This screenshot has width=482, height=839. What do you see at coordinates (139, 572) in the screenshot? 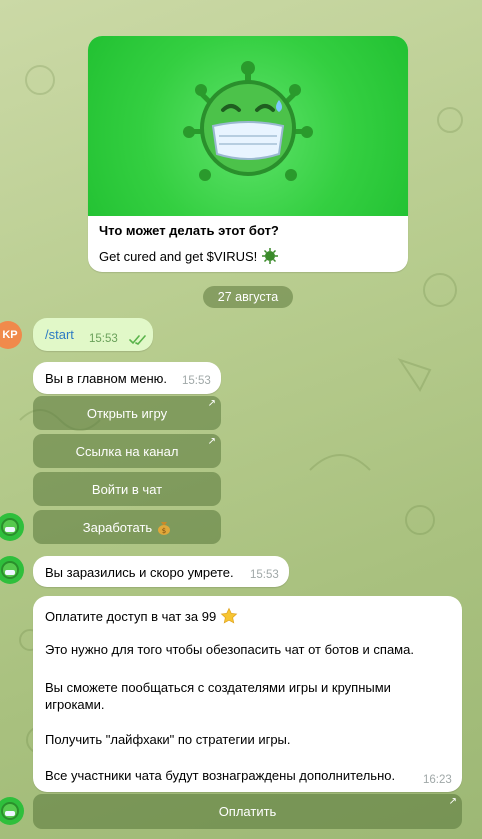
I see `infected-text: Вы заразились и скоро умрете.` at bounding box center [139, 572].